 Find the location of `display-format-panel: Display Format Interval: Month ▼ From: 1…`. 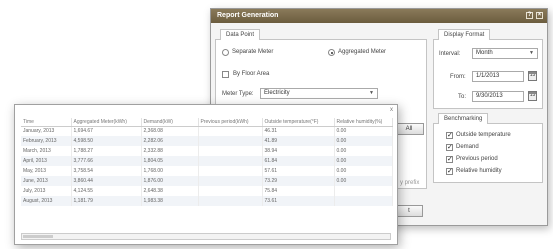

display-format-panel: Display Format Interval: Month ▼ From: 1… is located at coordinates (488, 69).